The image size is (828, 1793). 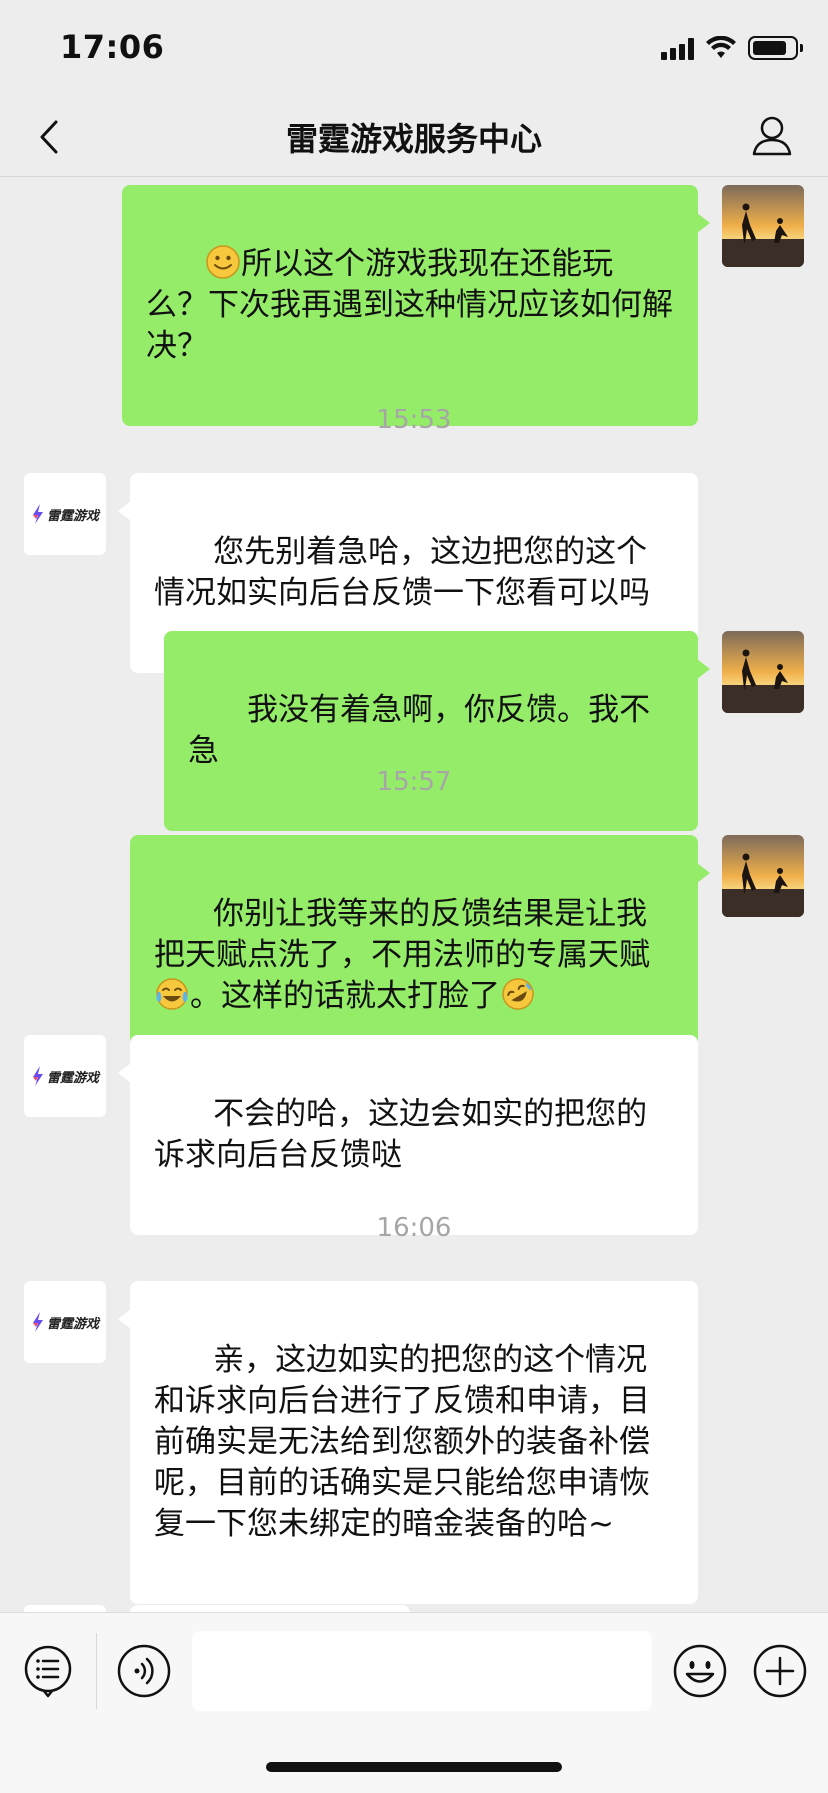 I want to click on emoji-button, so click(x=700, y=1671).